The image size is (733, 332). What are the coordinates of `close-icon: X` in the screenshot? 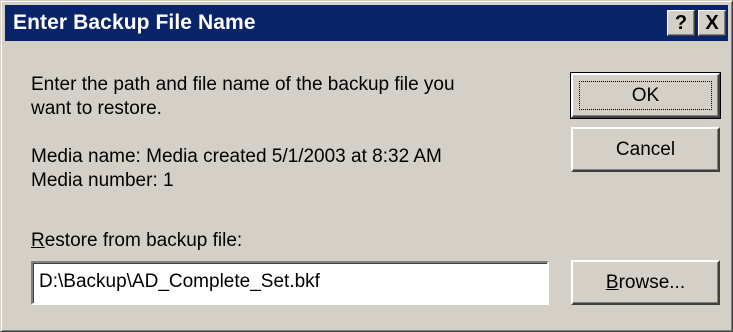 It's located at (712, 23).